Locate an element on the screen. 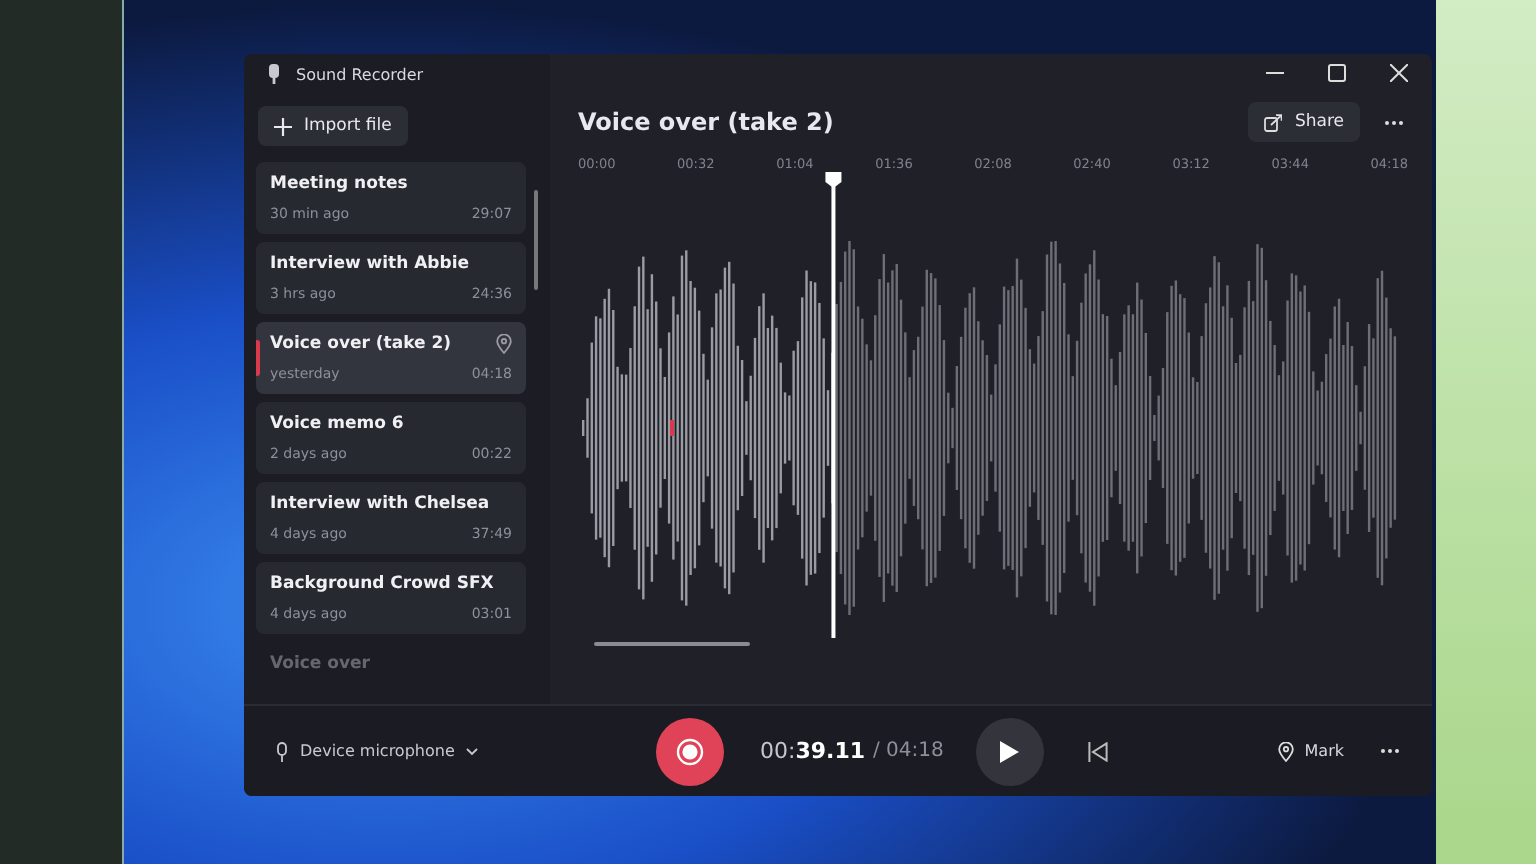 This screenshot has height=864, width=1536. skip-back-icon is located at coordinates (1097, 751).